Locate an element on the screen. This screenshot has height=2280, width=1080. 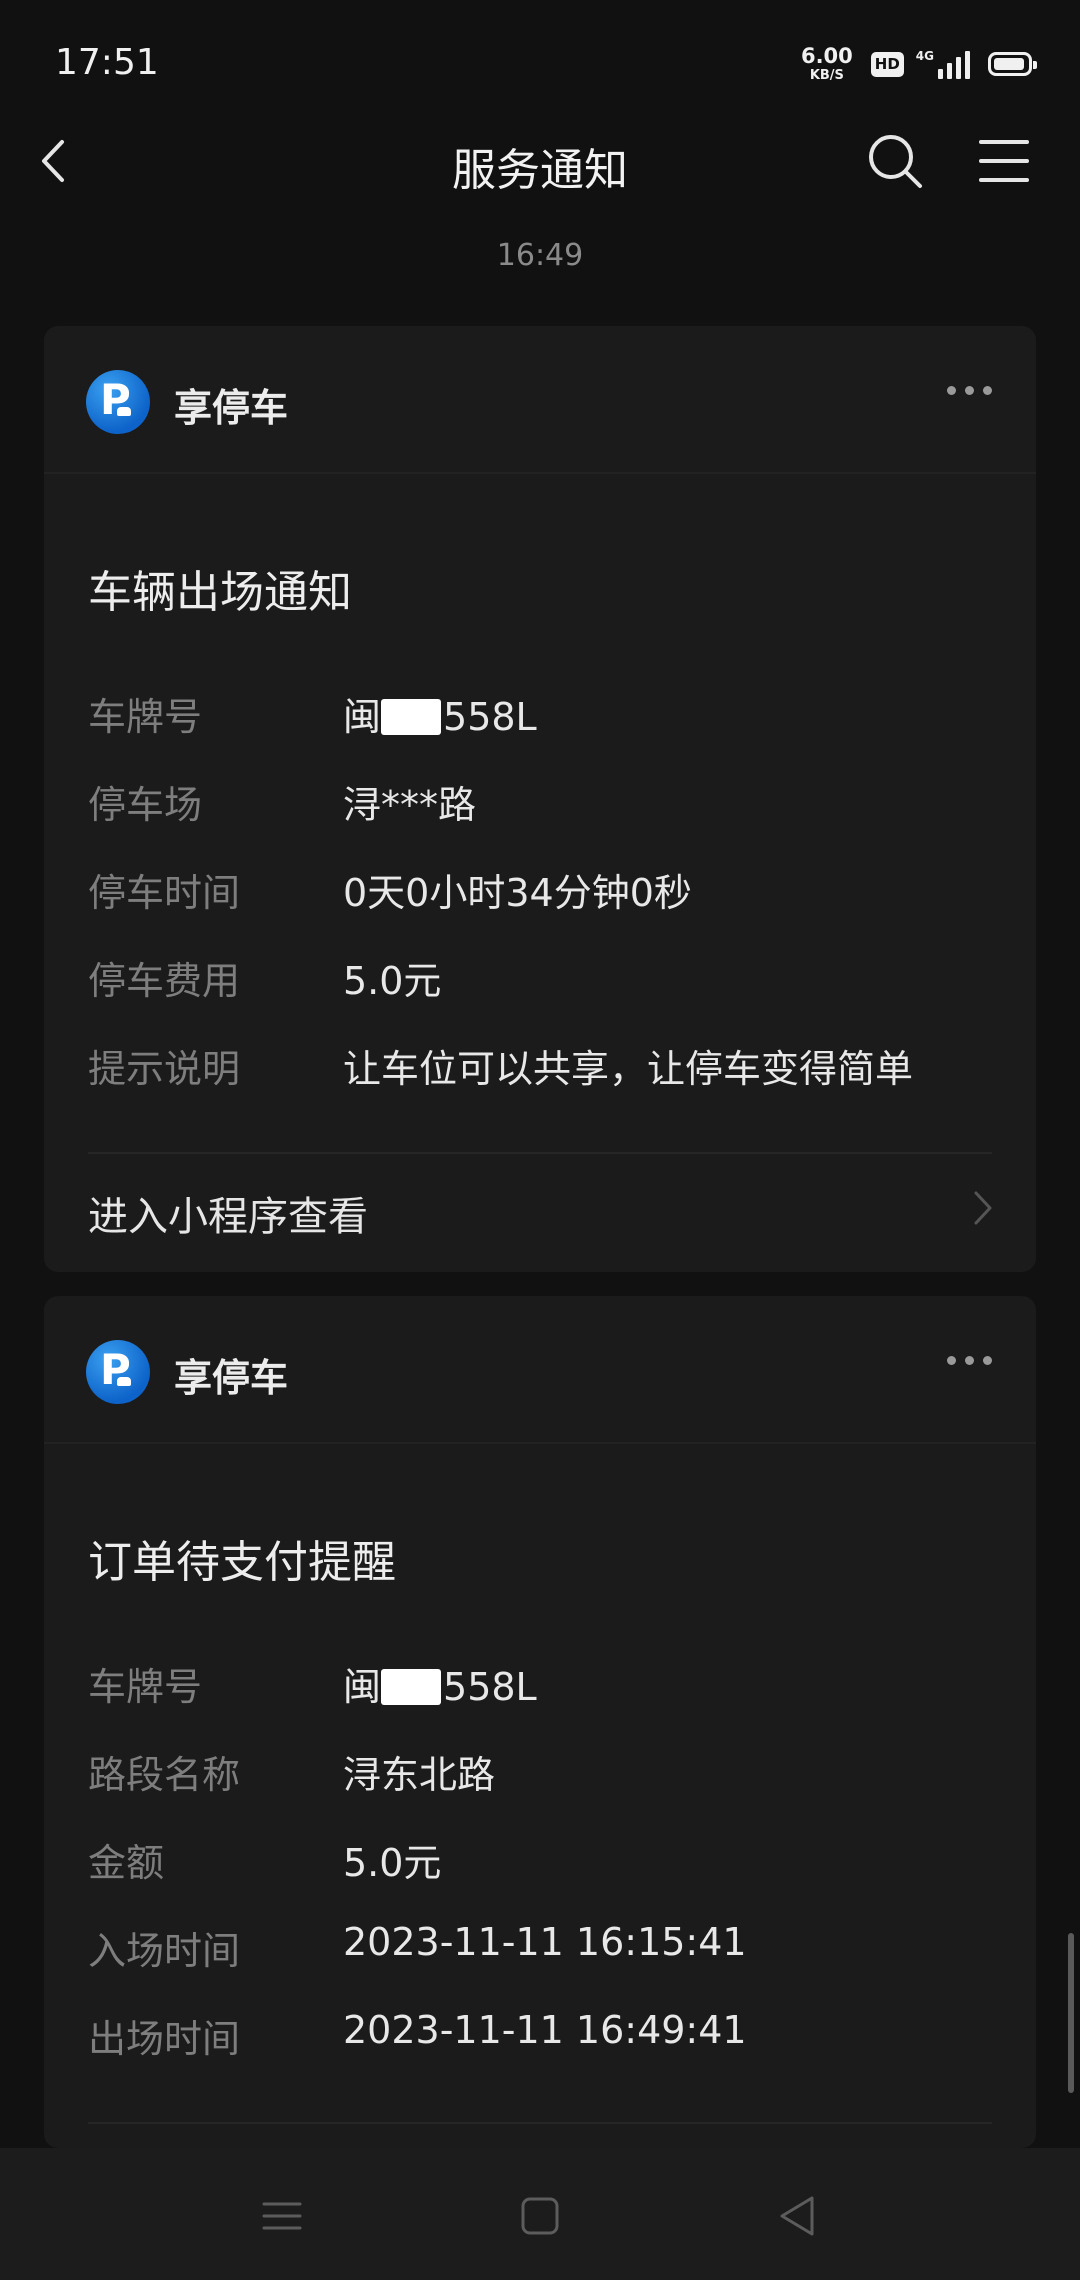
field-label: 路段名称 is located at coordinates (164, 1775).